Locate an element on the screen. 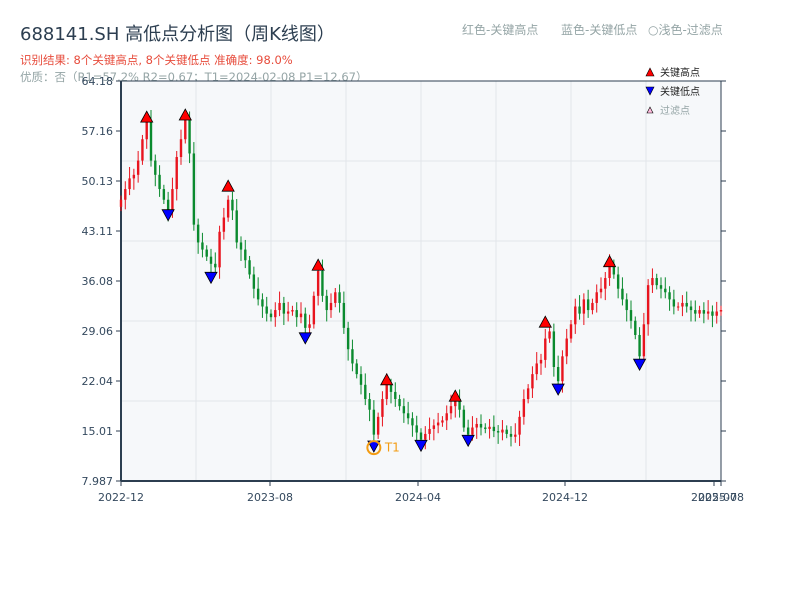 This screenshot has height=600, width=800. x-tick-label: 2025-08 is located at coordinates (721, 497).